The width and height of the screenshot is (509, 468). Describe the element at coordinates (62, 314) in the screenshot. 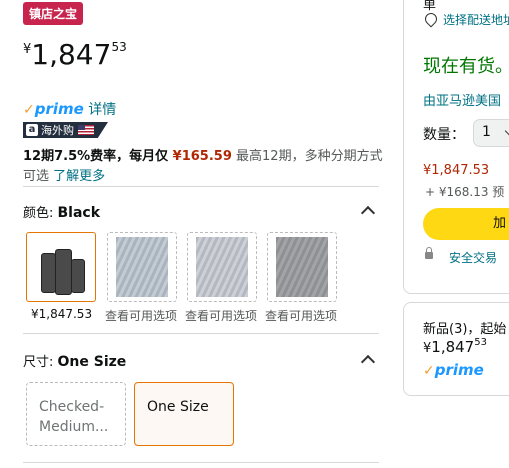

I see `swatch-price: ¥1,847.53` at that location.